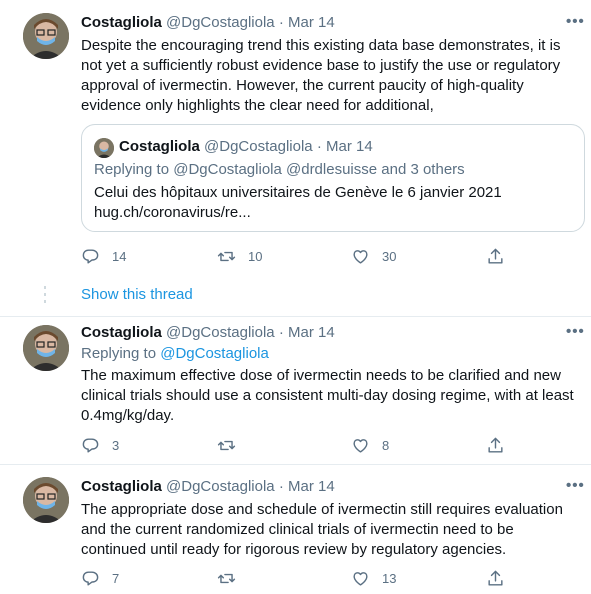 Image resolution: width=591 pixels, height=594 pixels. I want to click on tweet-actions: 7 13, so click(296, 578).